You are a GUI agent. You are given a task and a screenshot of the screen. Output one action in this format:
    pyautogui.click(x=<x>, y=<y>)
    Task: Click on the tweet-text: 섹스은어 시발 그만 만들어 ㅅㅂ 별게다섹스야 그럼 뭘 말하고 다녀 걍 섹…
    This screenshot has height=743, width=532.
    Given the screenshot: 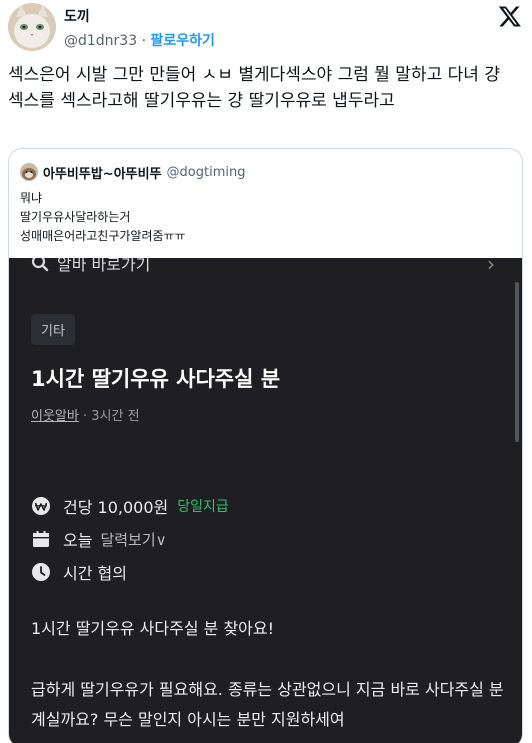 What is the action you would take?
    pyautogui.click(x=254, y=88)
    